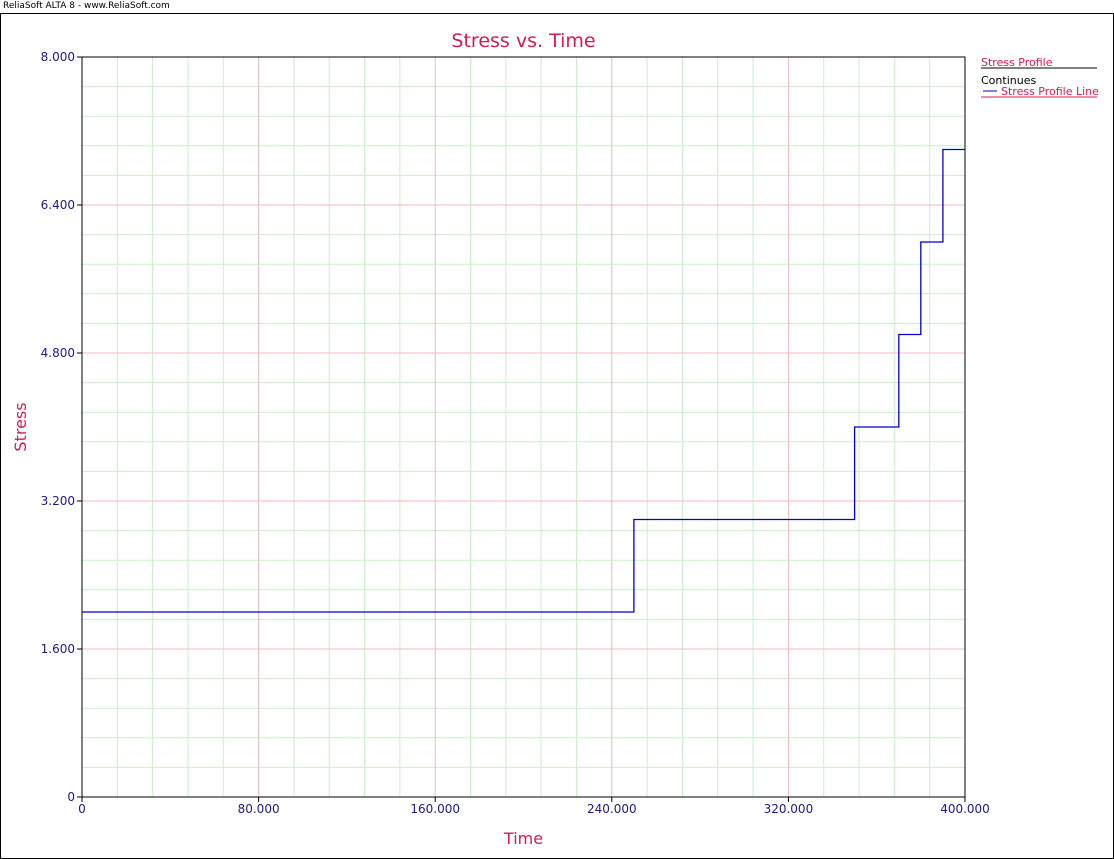 The image size is (1114, 859). I want to click on x-tick-label: 400.000, so click(965, 809).